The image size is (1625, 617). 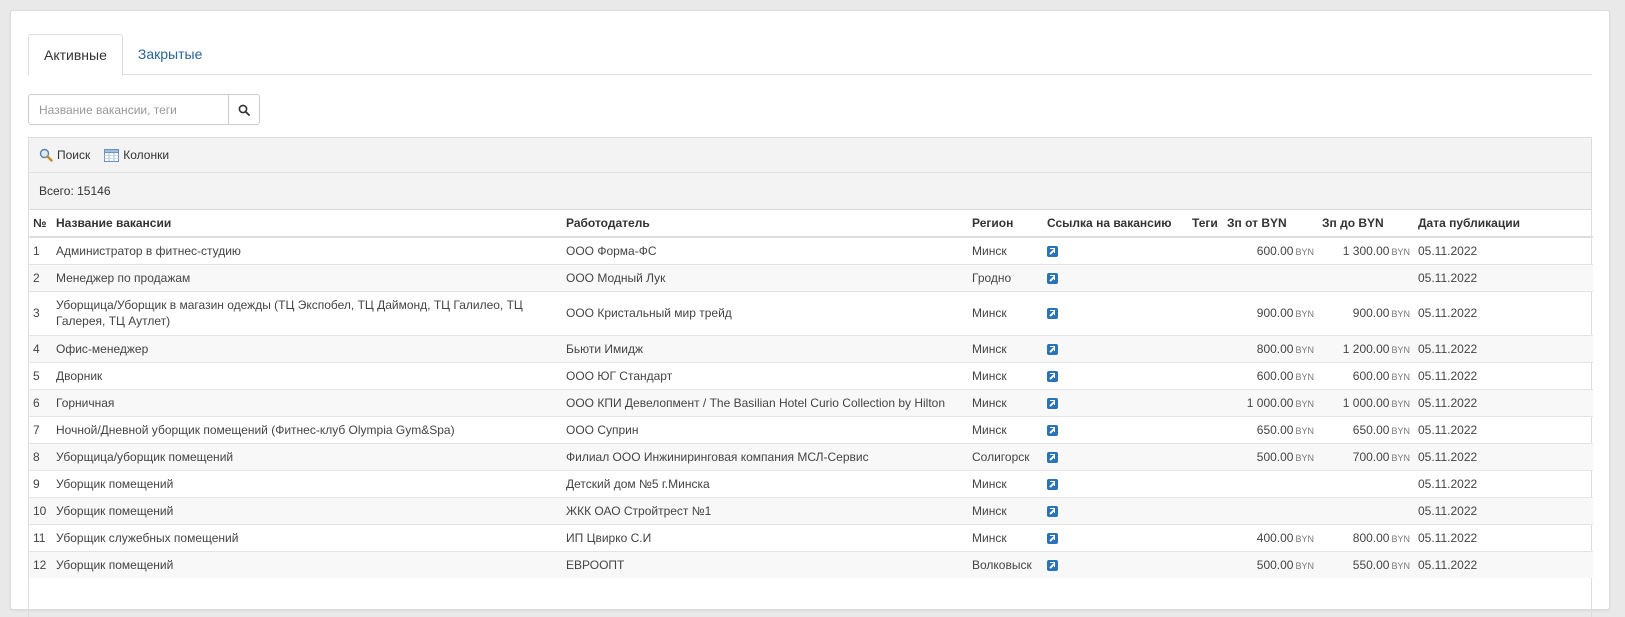 What do you see at coordinates (1270, 224) in the screenshot?
I see `col-header-salary-from: Зп от BYN` at bounding box center [1270, 224].